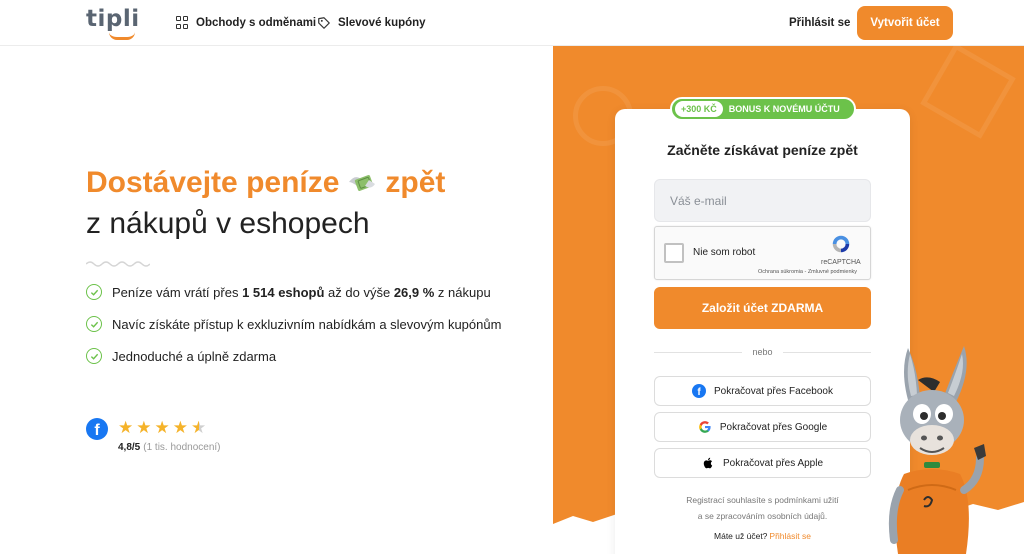 The image size is (1024, 554). Describe the element at coordinates (194, 356) in the screenshot. I see `benefit-text: Jednoduché a úplně zdarma` at that location.